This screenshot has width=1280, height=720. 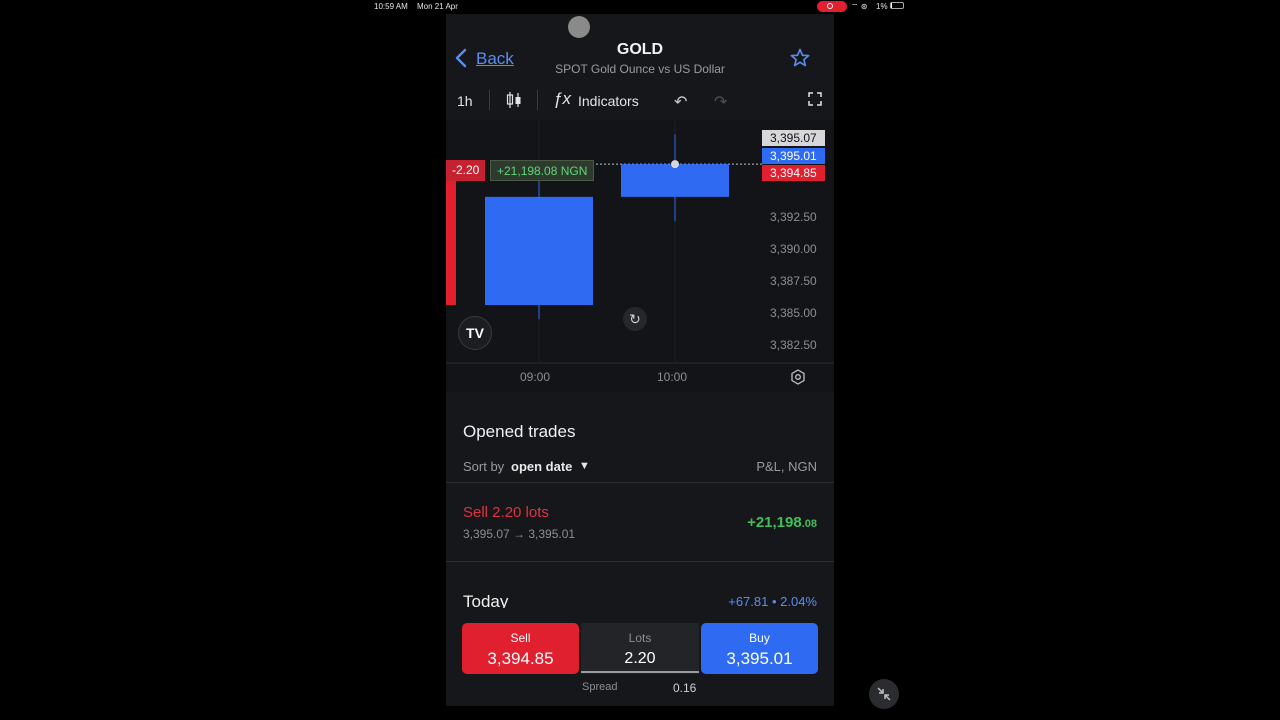 What do you see at coordinates (520, 658) in the screenshot?
I see `sell-price: 3,394.85` at bounding box center [520, 658].